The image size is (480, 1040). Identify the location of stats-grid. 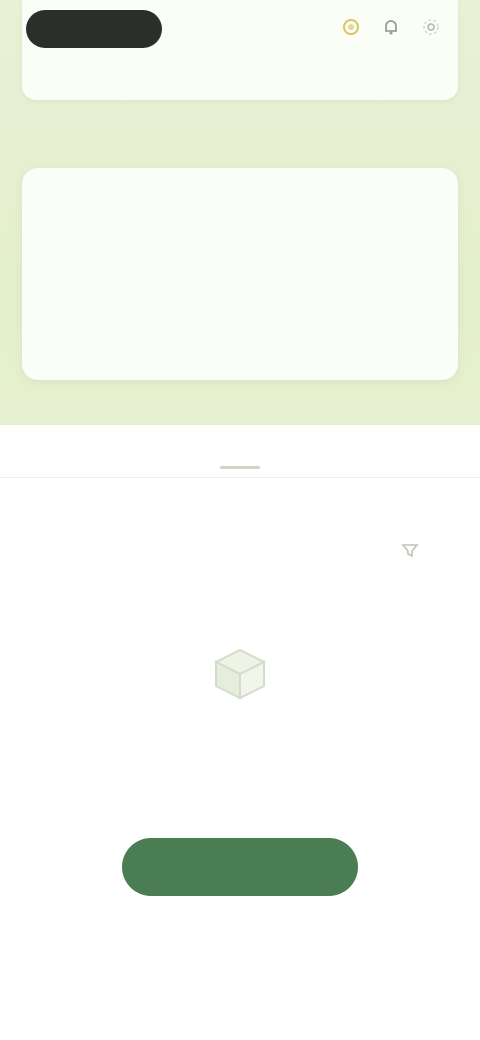
(240, 289).